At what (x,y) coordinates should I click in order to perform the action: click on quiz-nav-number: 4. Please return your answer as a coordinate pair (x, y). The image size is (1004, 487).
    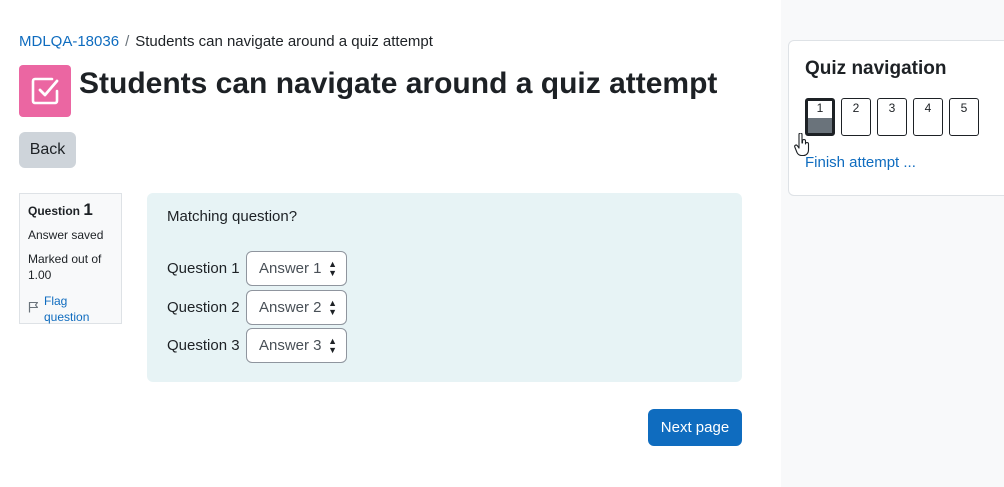
    Looking at the image, I should click on (928, 108).